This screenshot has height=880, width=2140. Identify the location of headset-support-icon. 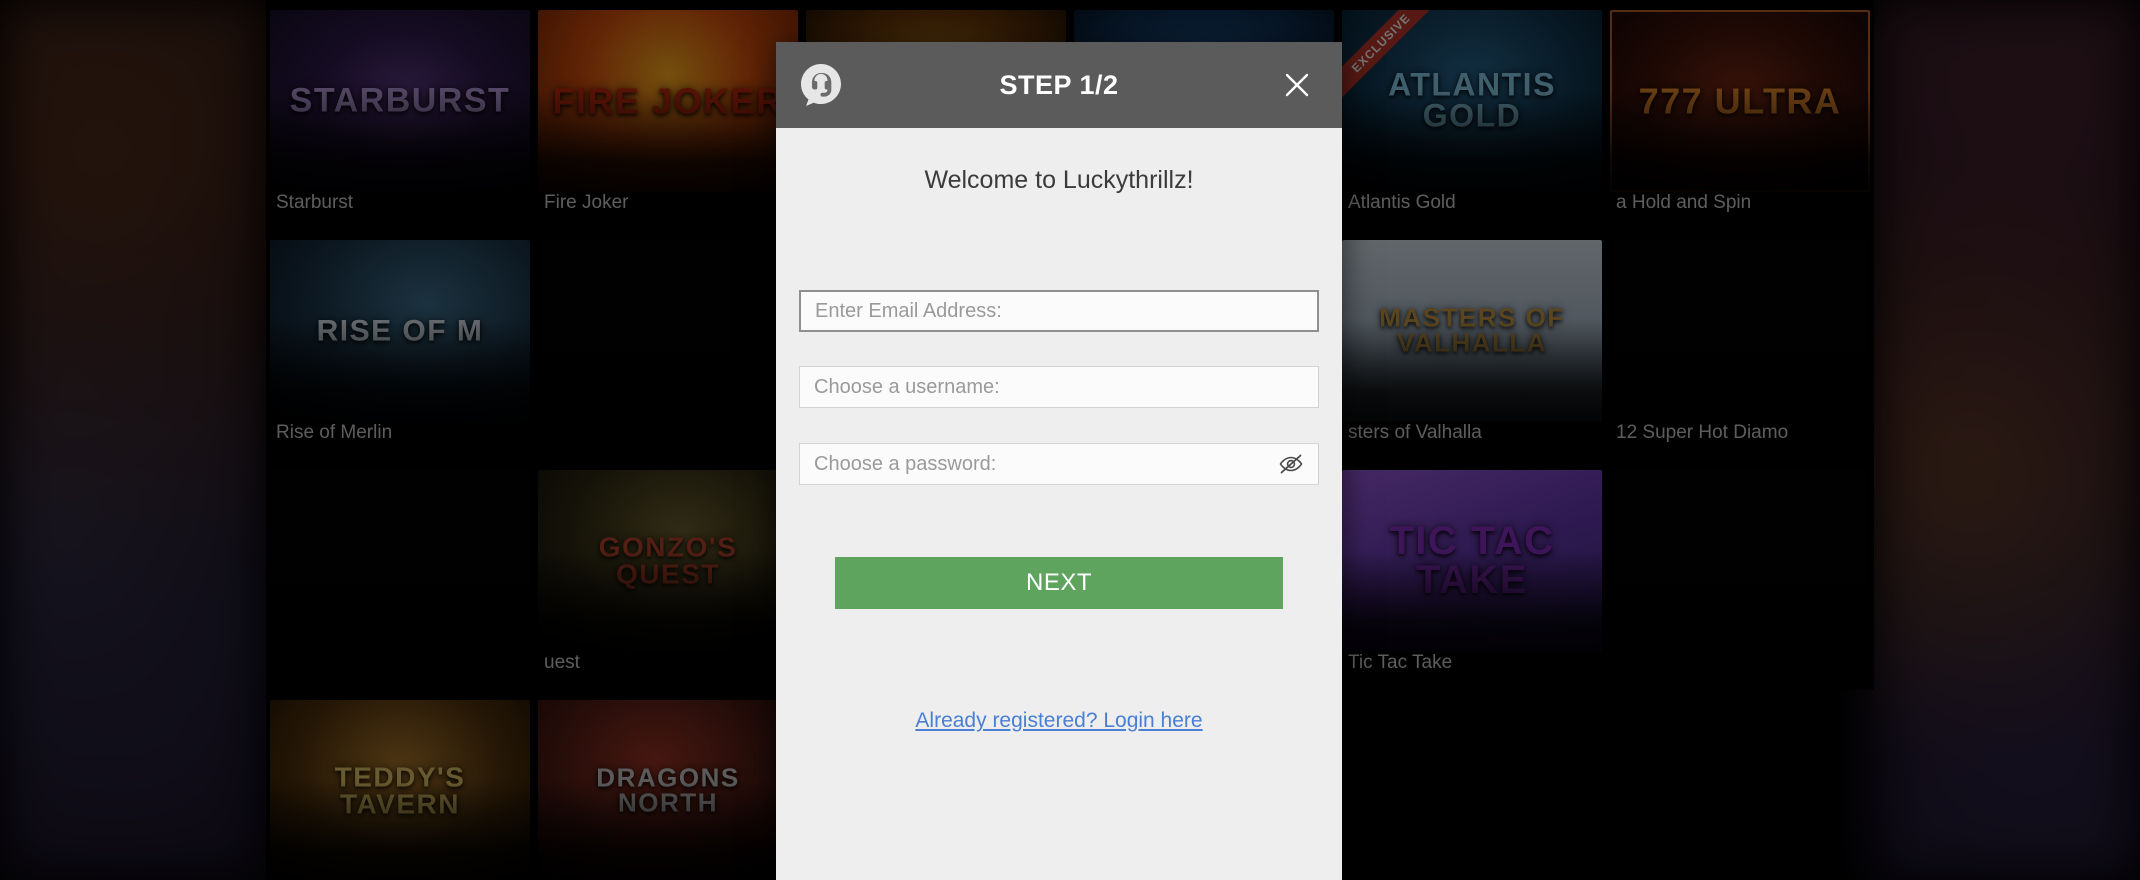
(821, 85).